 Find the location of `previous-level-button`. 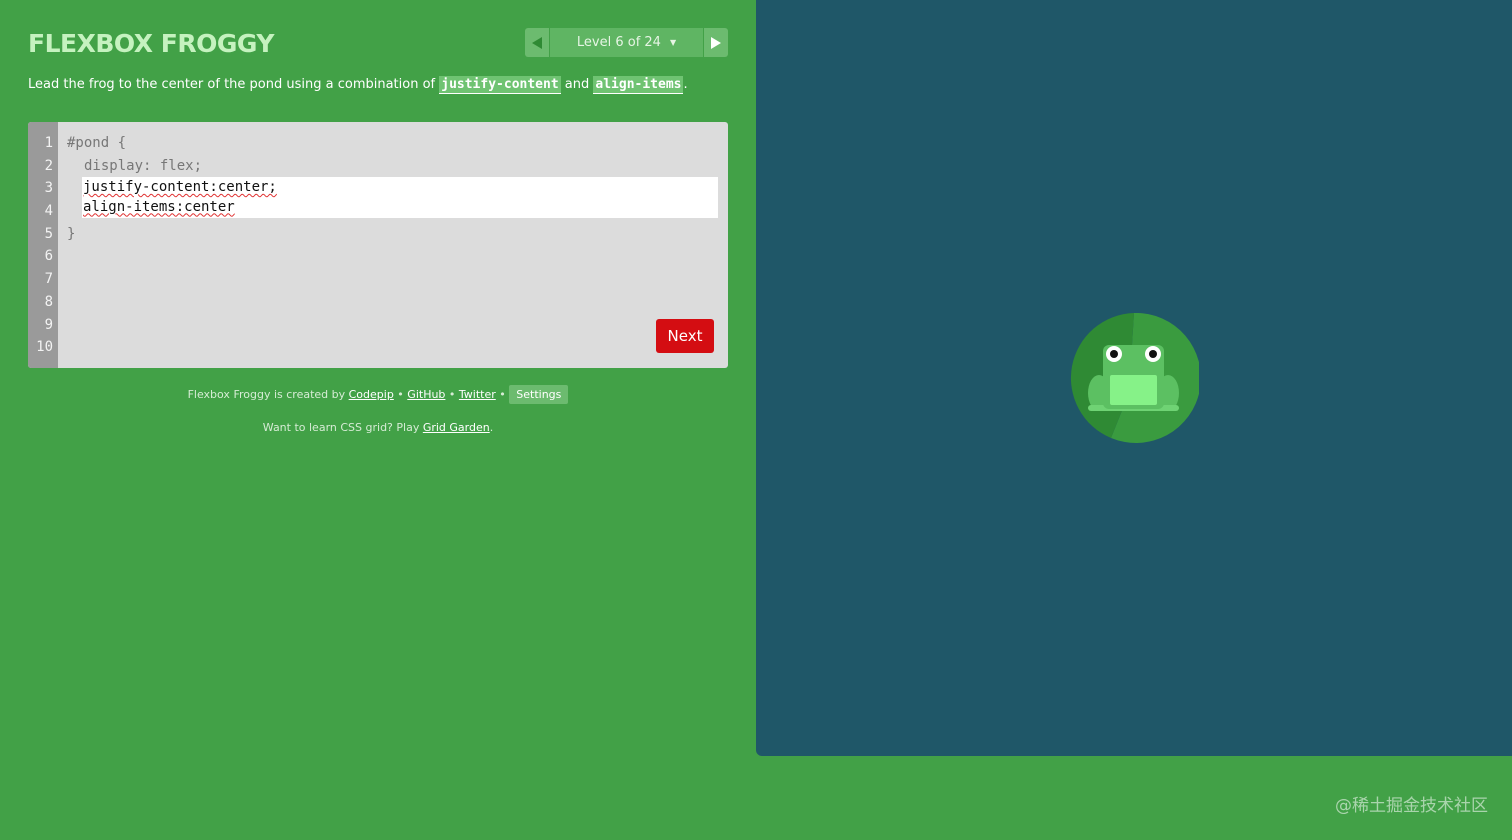

previous-level-button is located at coordinates (537, 42).